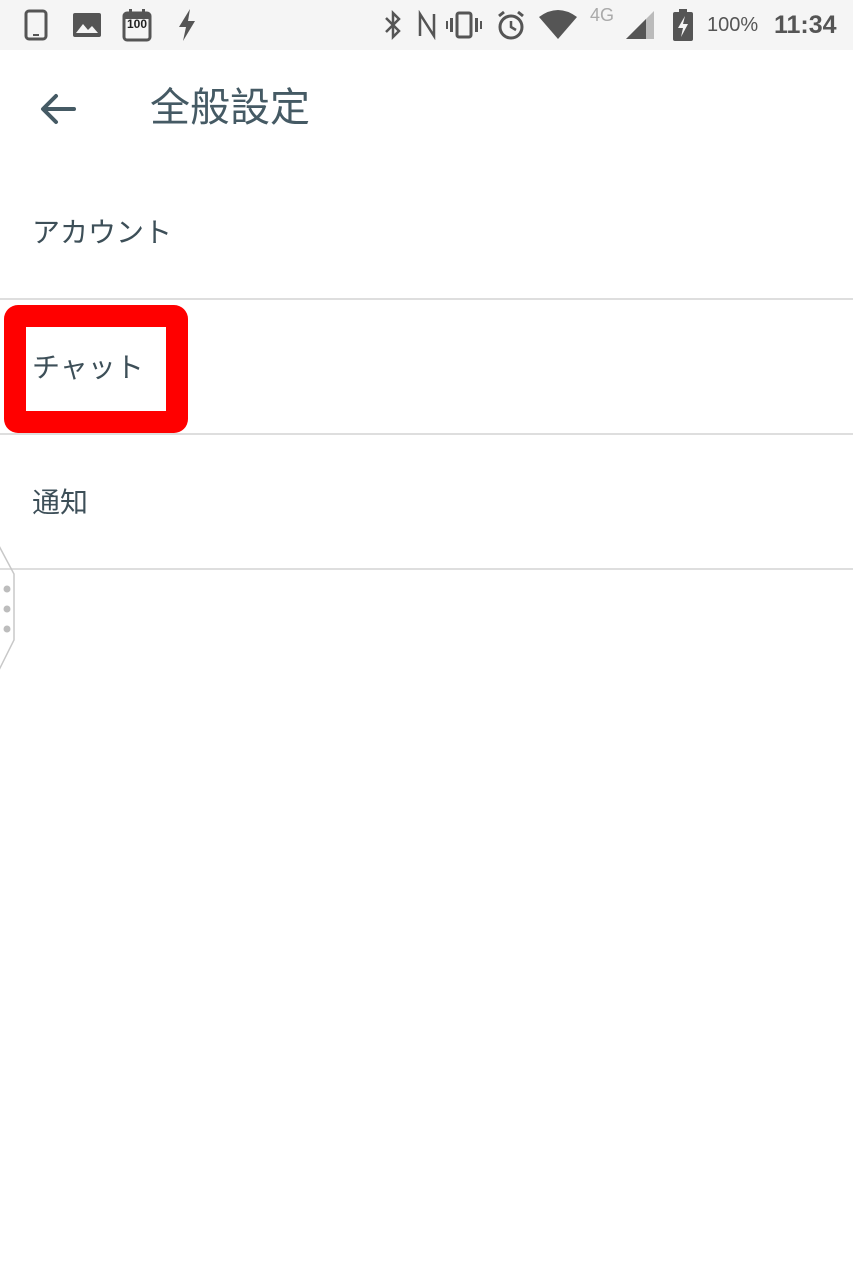  Describe the element at coordinates (683, 25) in the screenshot. I see `battery-charging-icon` at that location.